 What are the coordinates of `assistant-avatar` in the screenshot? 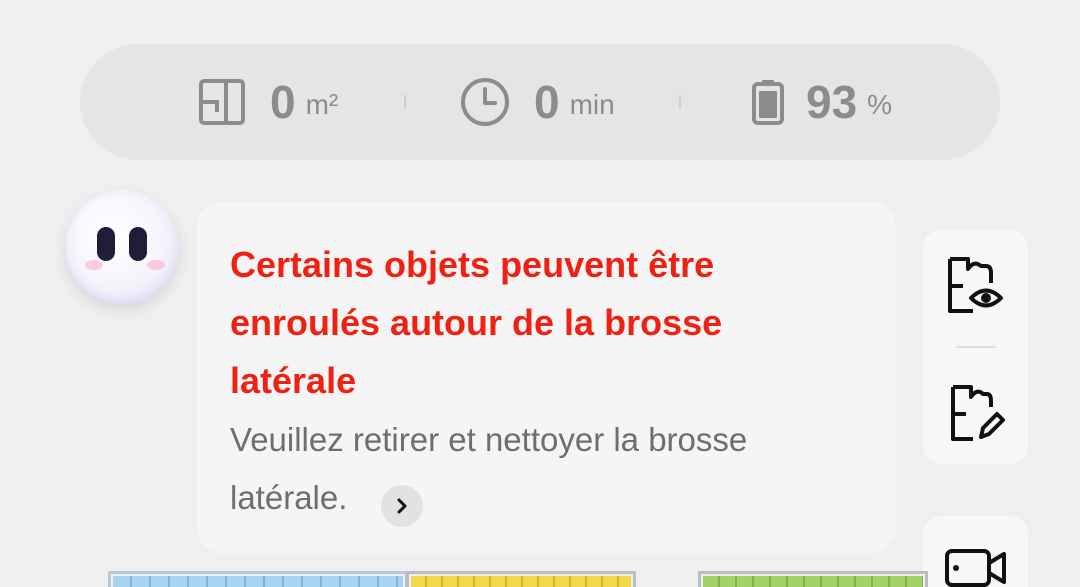 It's located at (122, 247).